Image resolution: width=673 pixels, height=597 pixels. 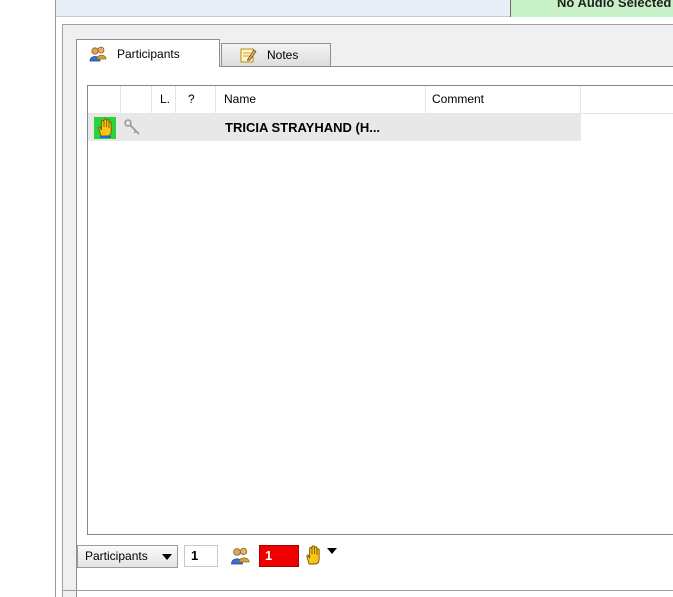 I want to click on tab-notes-label: Notes, so click(x=283, y=55).